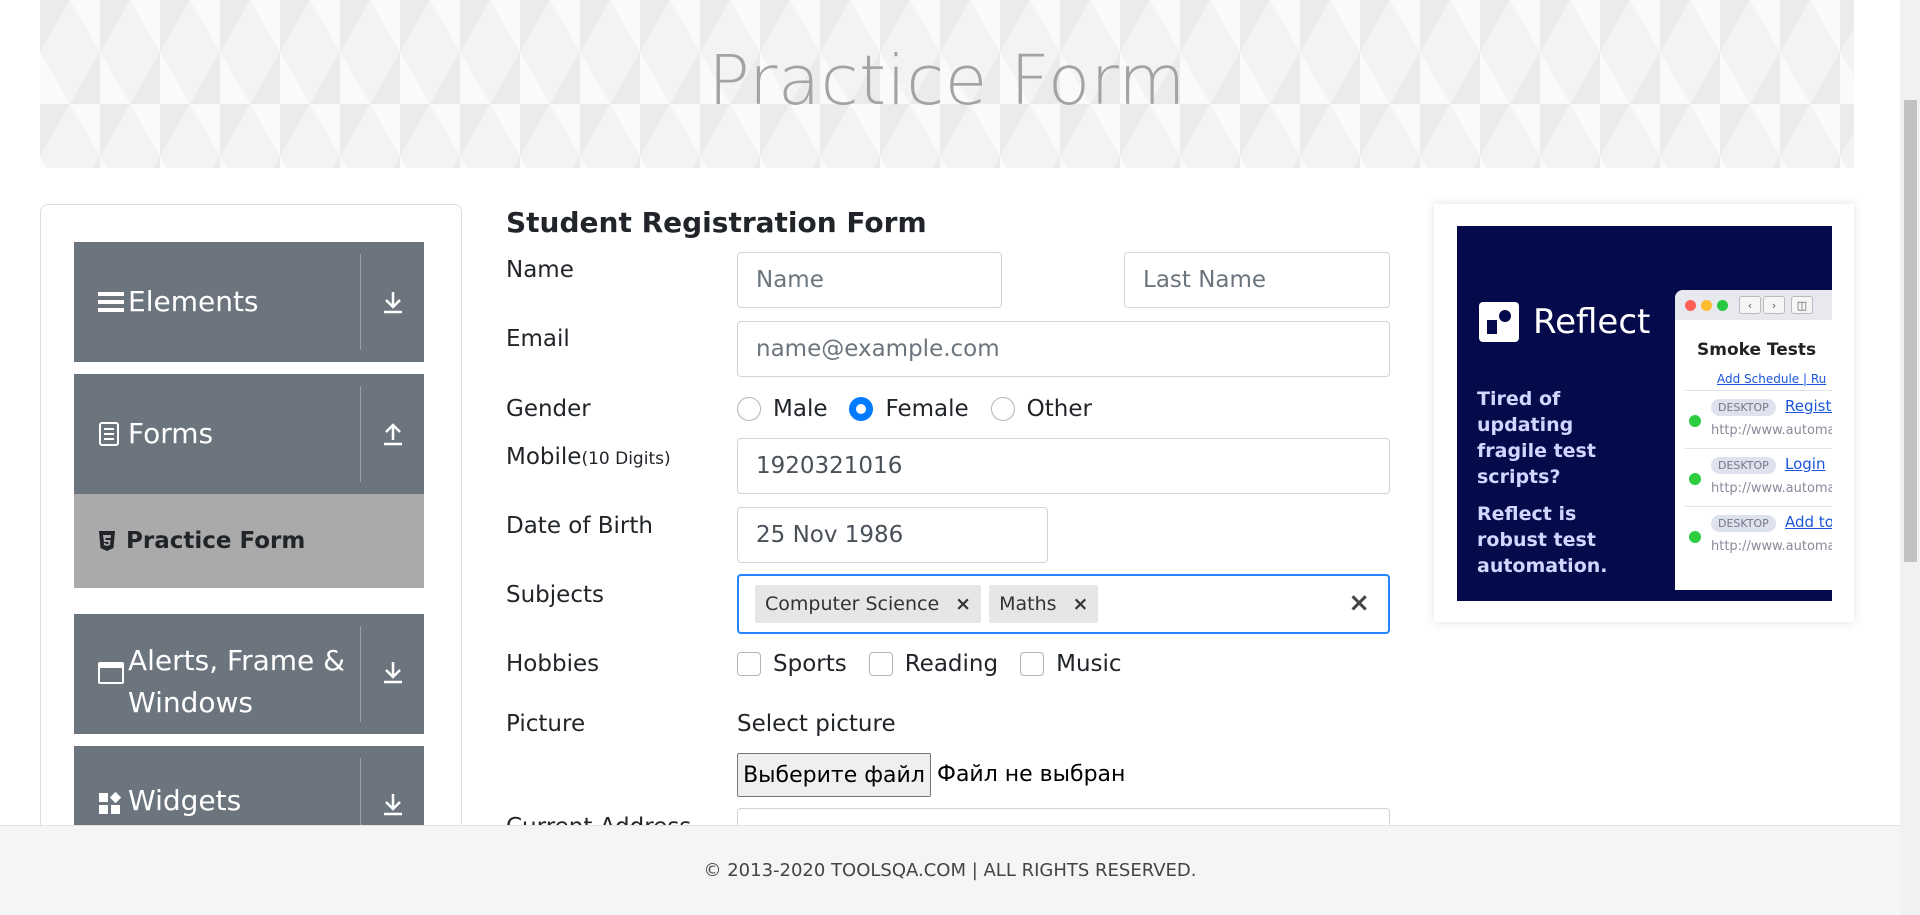 Image resolution: width=1920 pixels, height=915 pixels. What do you see at coordinates (1088, 664) in the screenshot?
I see `hobby-music-label: Music` at bounding box center [1088, 664].